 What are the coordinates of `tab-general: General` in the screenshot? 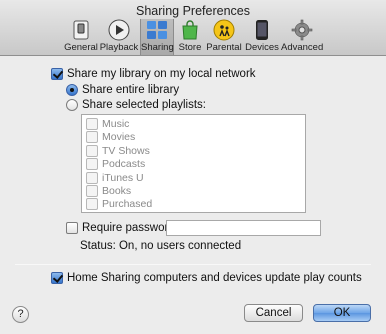 It's located at (81, 37).